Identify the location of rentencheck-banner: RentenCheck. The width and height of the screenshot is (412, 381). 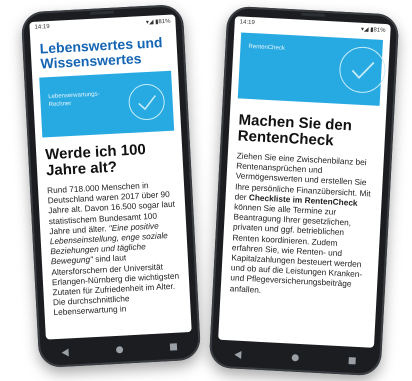
(312, 69).